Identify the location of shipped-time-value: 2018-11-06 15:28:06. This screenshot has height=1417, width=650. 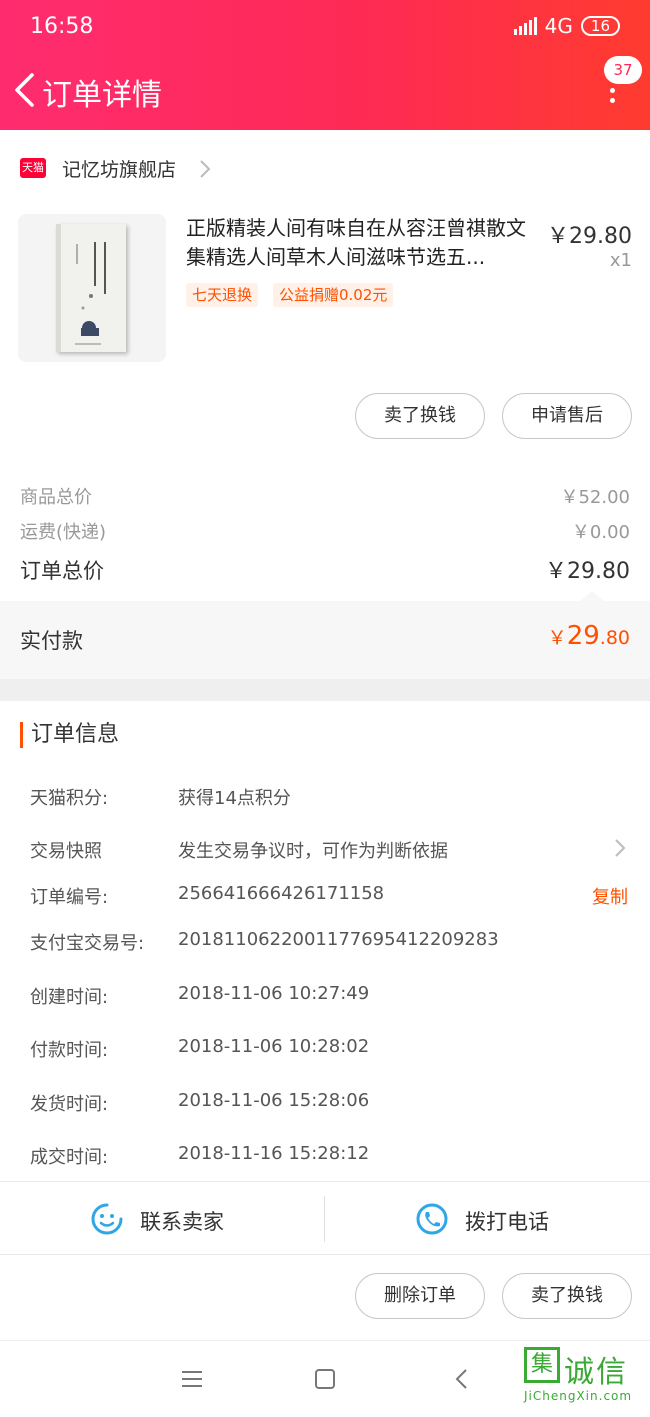
(274, 1100).